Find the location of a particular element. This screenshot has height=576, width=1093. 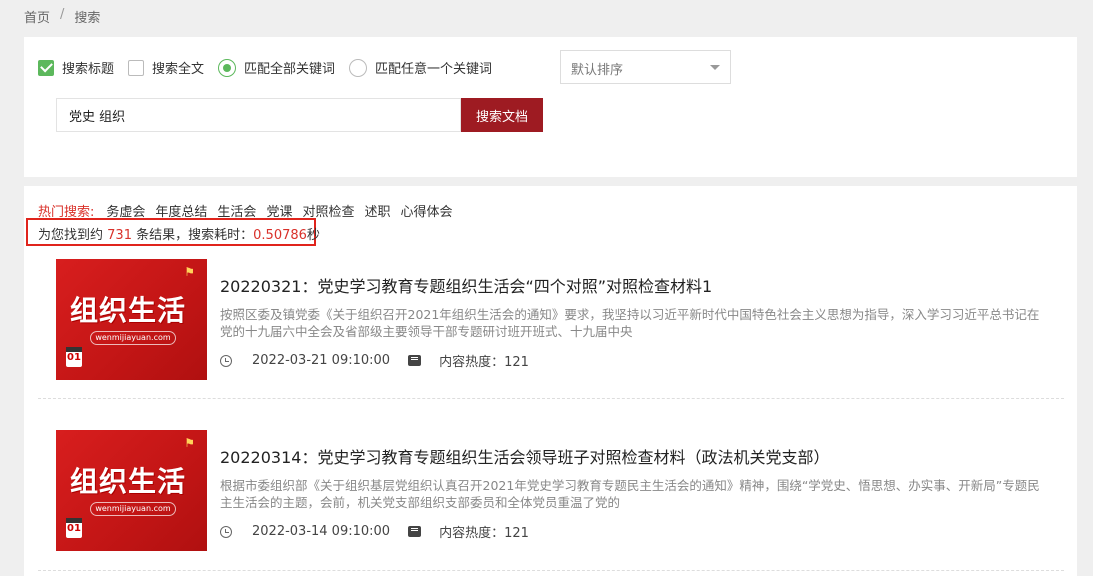

search-fulltext-option: 搜索全文 is located at coordinates (166, 67).